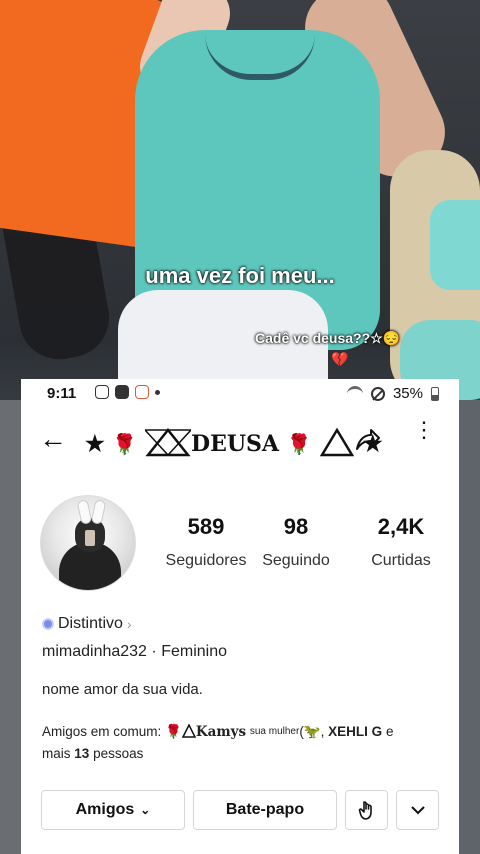 The height and width of the screenshot is (854, 480). I want to click on profile-display-name: ★ 🌹 DEUSA 🌹 ★, so click(234, 442).